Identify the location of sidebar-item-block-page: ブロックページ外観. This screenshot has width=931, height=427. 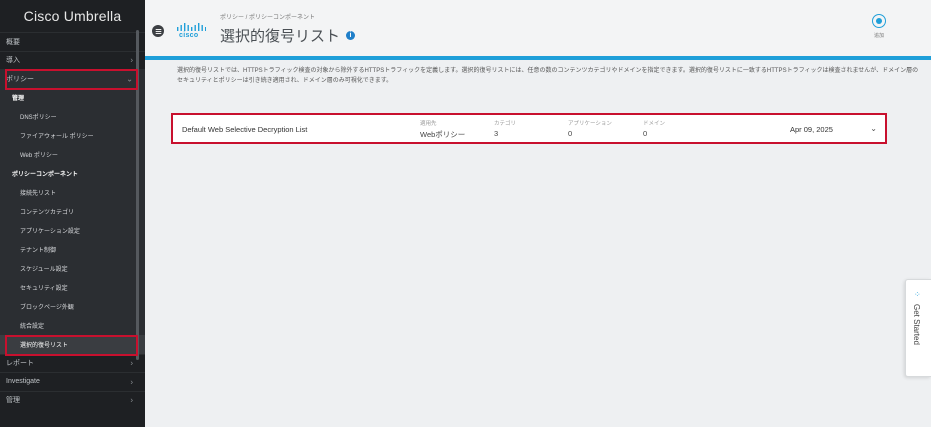
(72, 306).